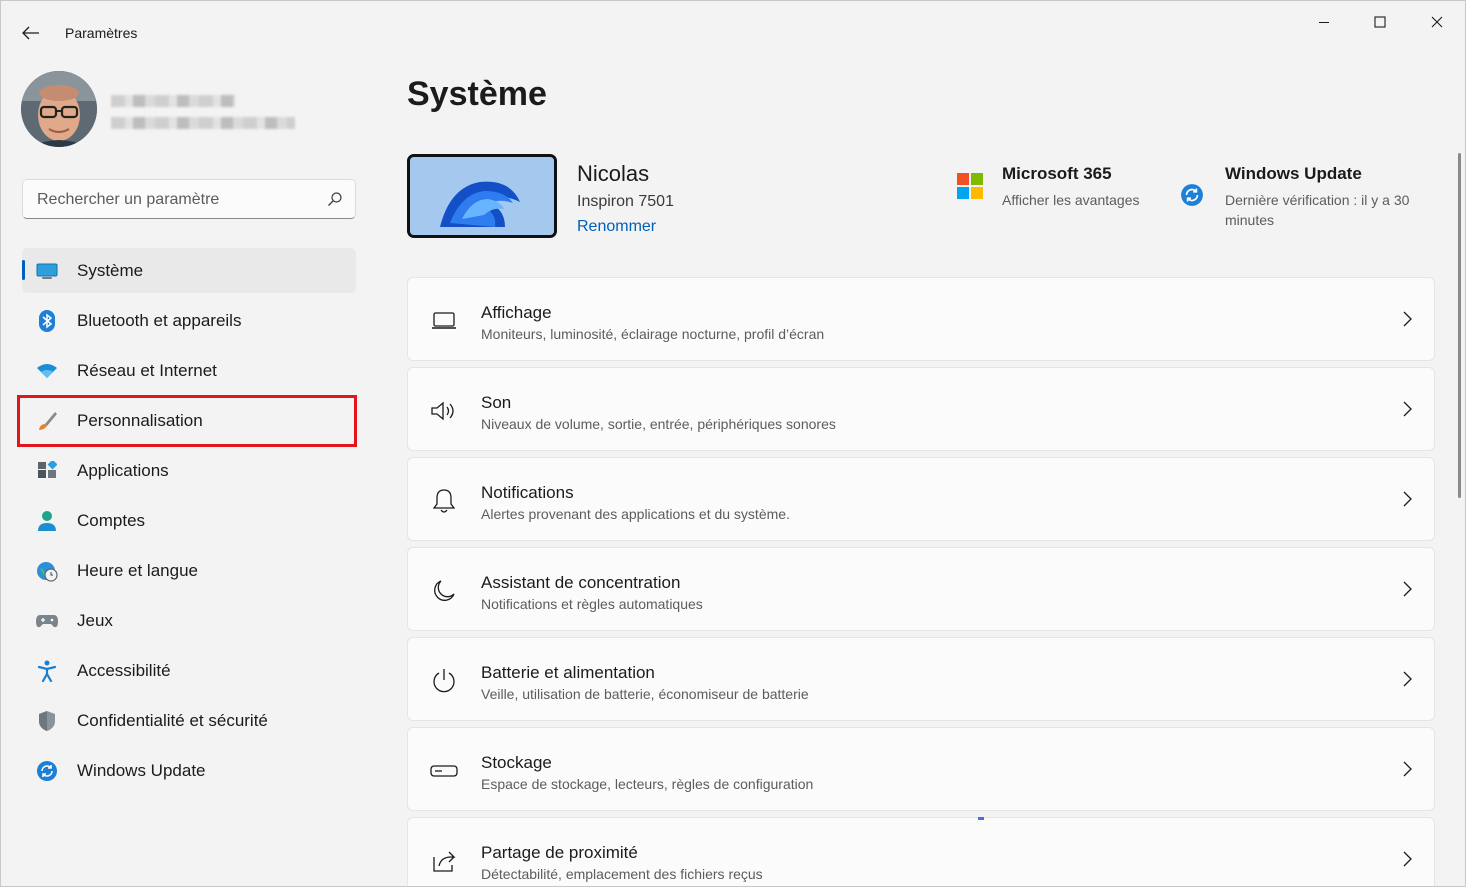 This screenshot has height=887, width=1466. What do you see at coordinates (581, 582) in the screenshot?
I see `card-title: Assistant de concentration` at bounding box center [581, 582].